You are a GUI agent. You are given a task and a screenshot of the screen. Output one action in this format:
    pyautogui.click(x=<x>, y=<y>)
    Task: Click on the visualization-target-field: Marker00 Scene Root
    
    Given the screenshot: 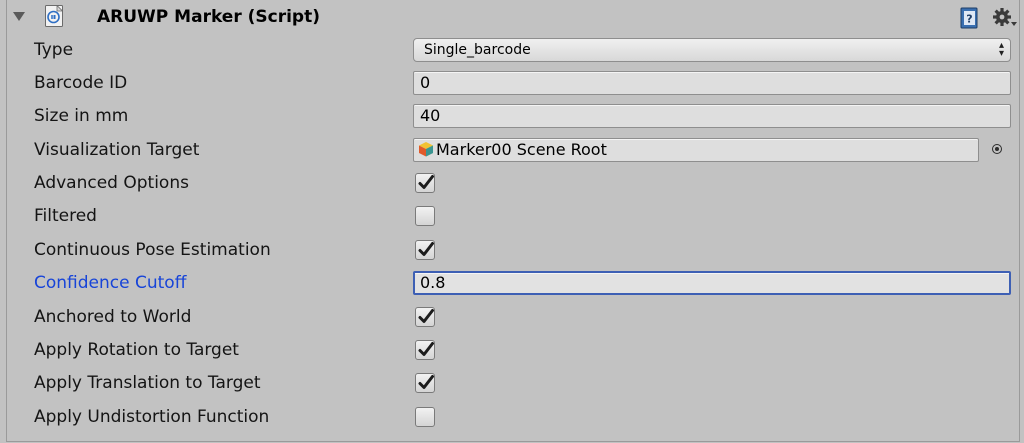 What is the action you would take?
    pyautogui.click(x=696, y=150)
    